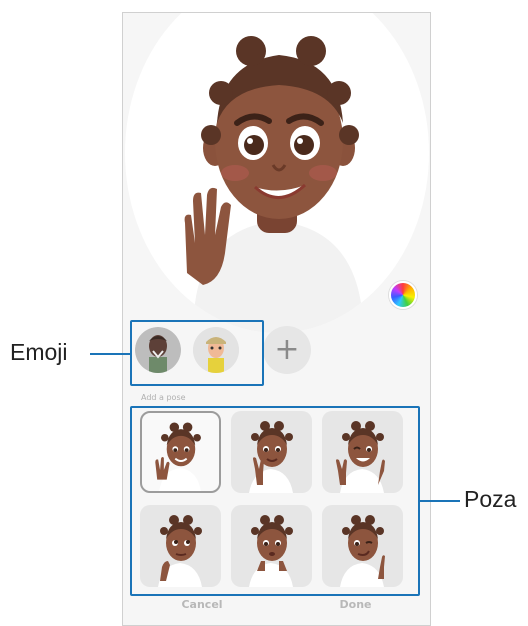 Image resolution: width=528 pixels, height=626 pixels. What do you see at coordinates (197, 353) in the screenshot?
I see `emoji-callout-box` at bounding box center [197, 353].